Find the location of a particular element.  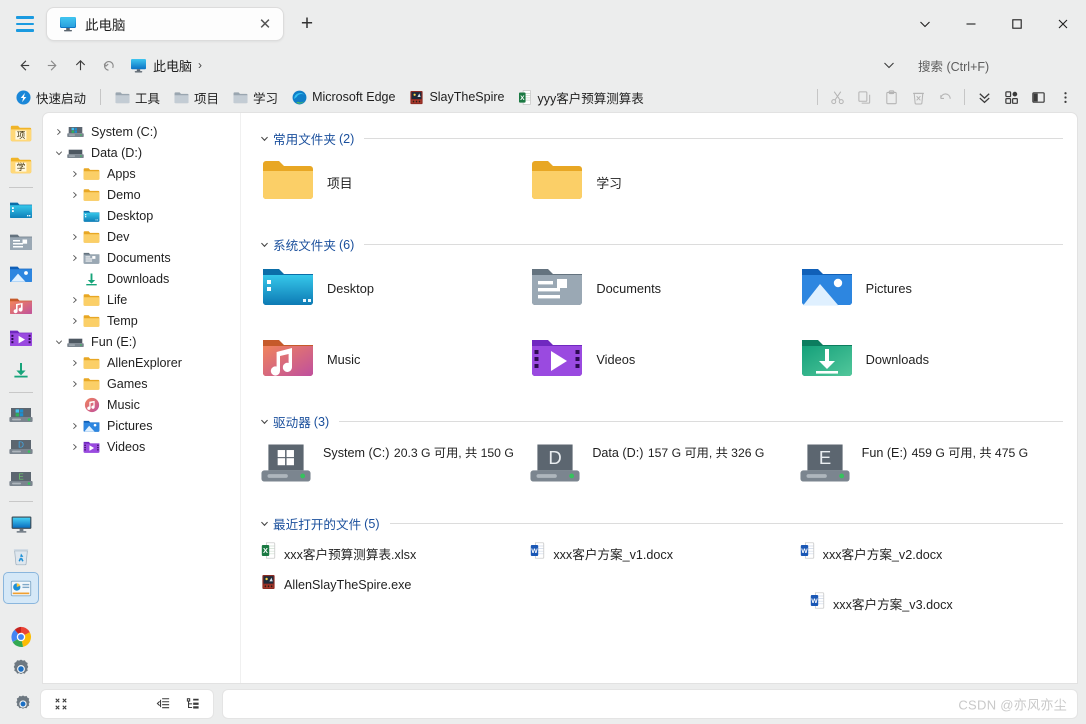

bookmark-item-excel: X yyy客户预算测算表 is located at coordinates (580, 97).